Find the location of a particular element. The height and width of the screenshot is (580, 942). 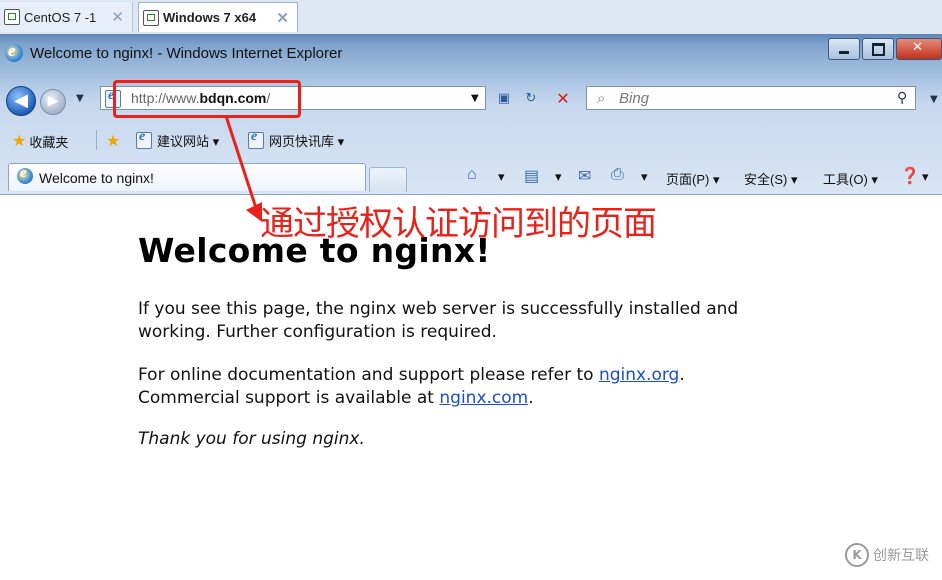

vm-tab-centos: CentOS 7 -1 ✕ is located at coordinates (66, 17).